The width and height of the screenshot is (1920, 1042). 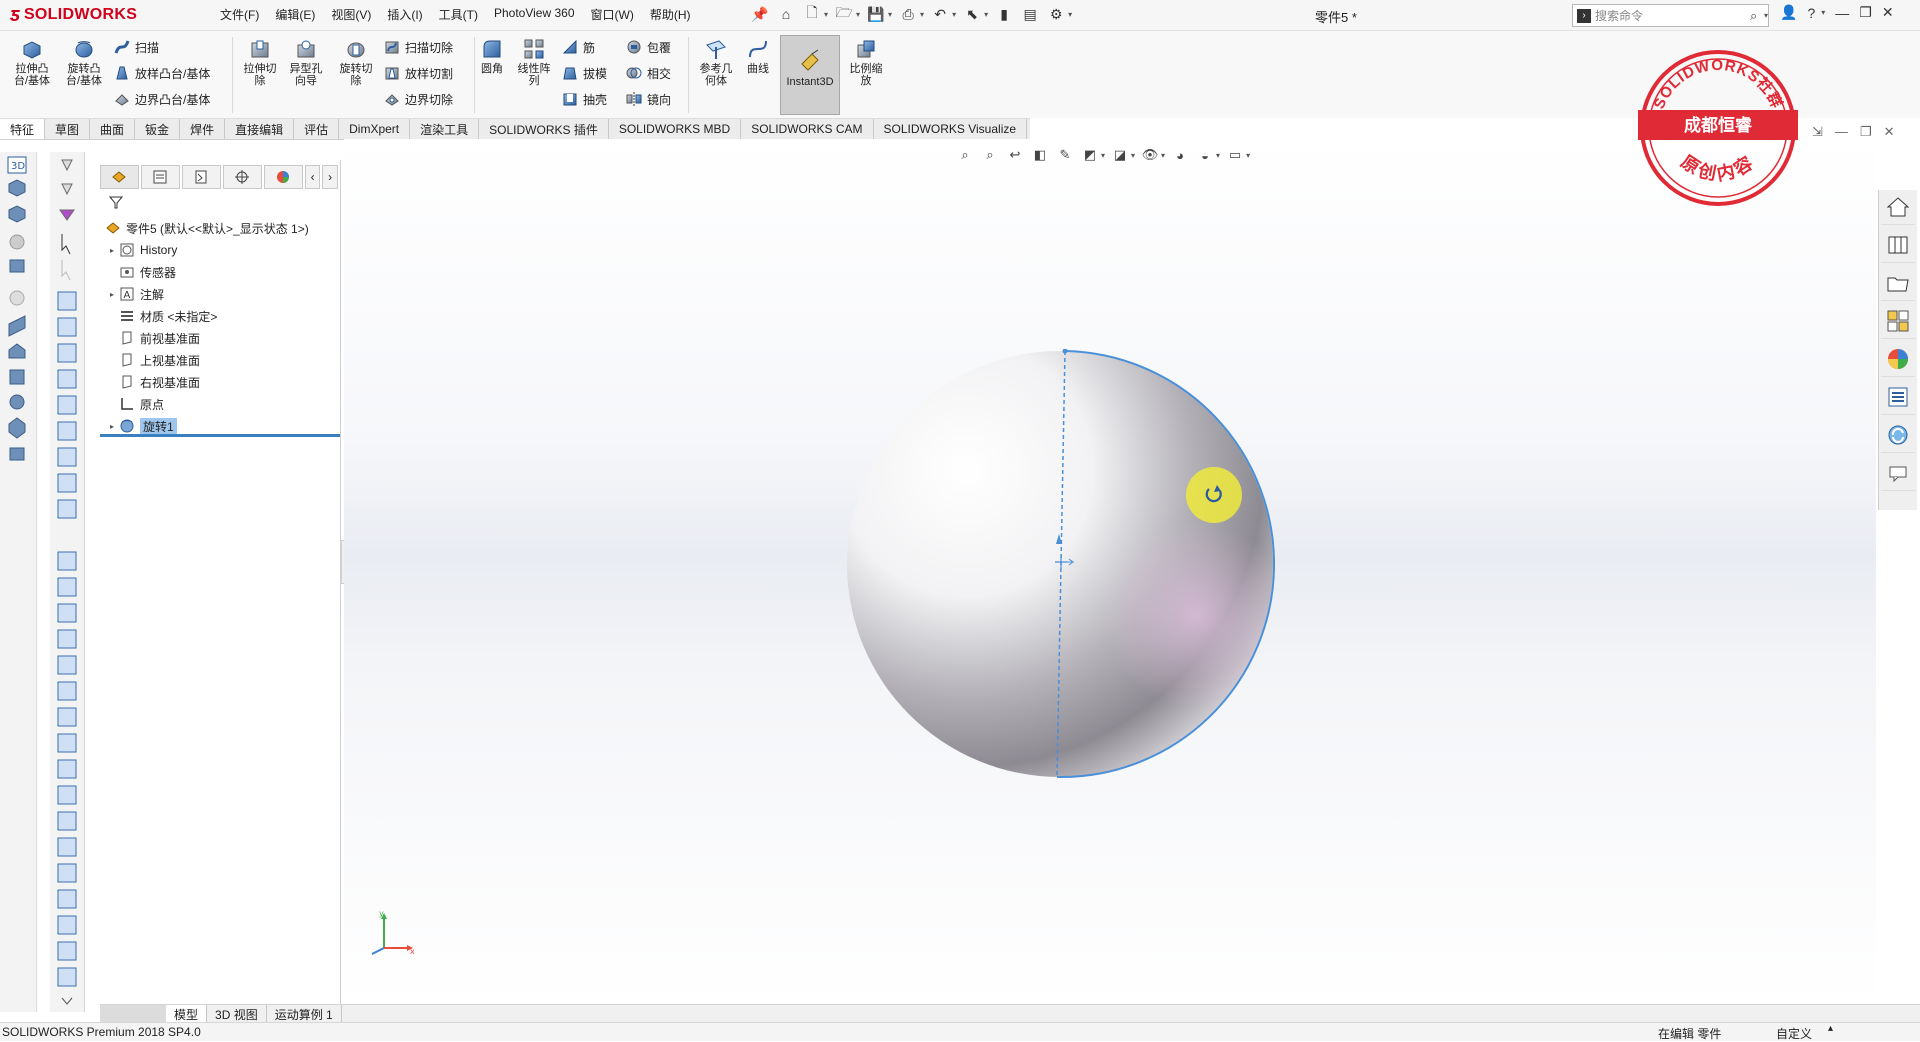 I want to click on tree-item-origin: 原点, so click(x=134, y=404).